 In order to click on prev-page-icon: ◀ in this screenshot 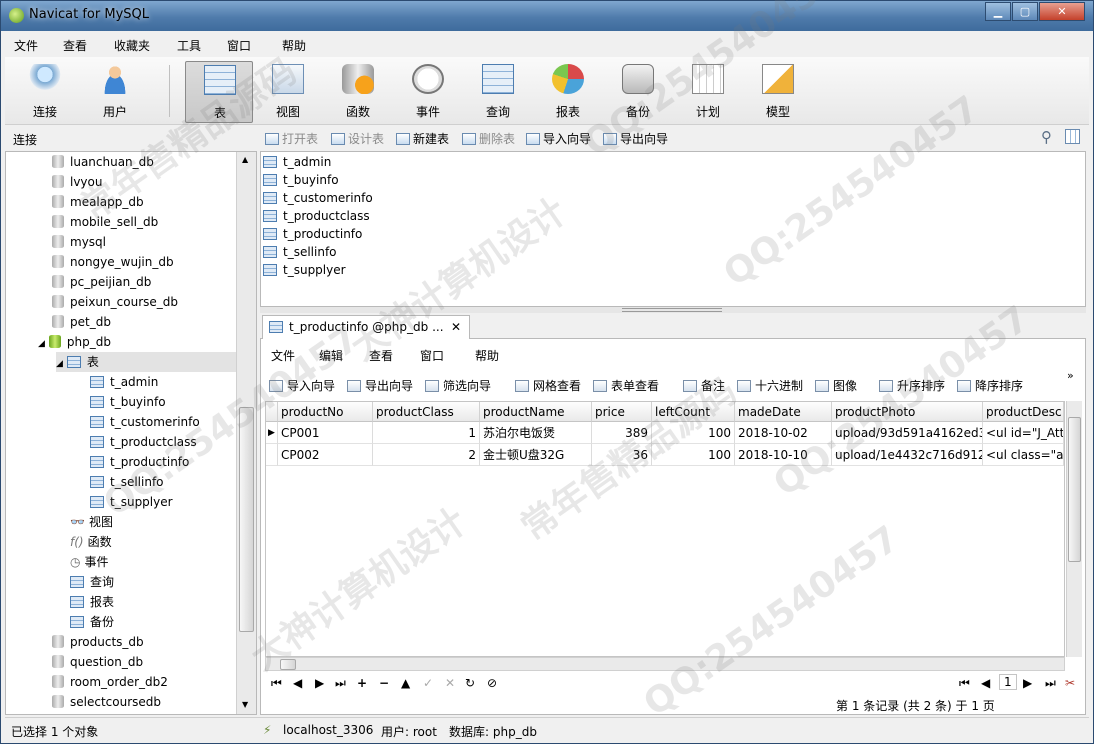, I will do `click(985, 683)`.